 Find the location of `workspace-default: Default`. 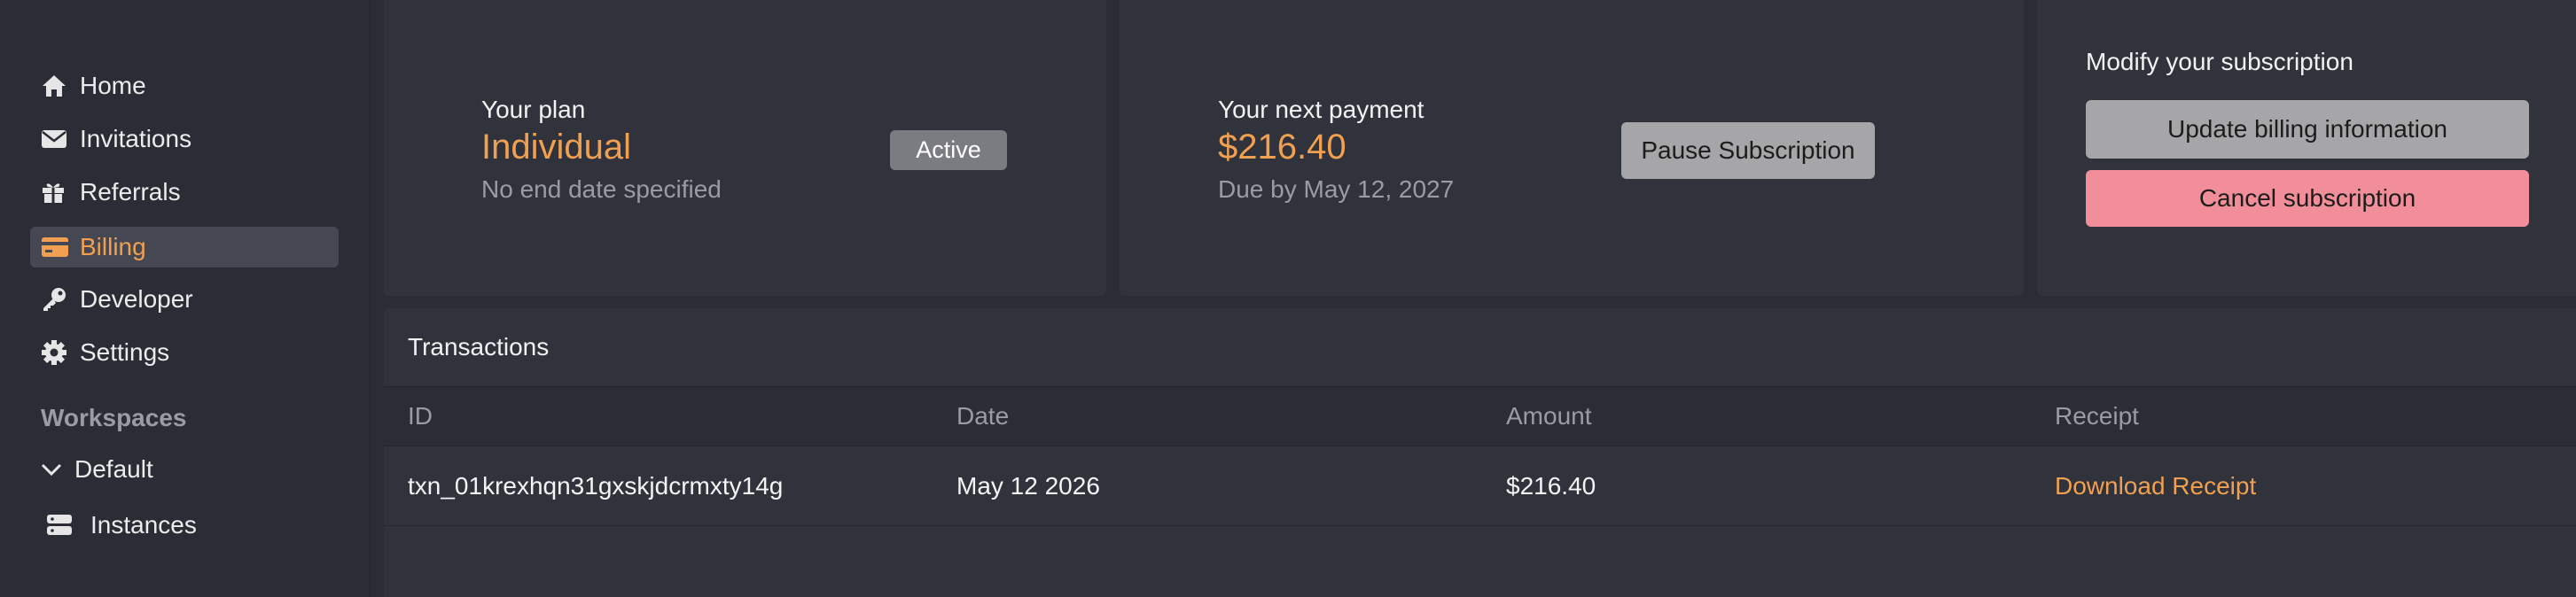

workspace-default: Default is located at coordinates (97, 470).